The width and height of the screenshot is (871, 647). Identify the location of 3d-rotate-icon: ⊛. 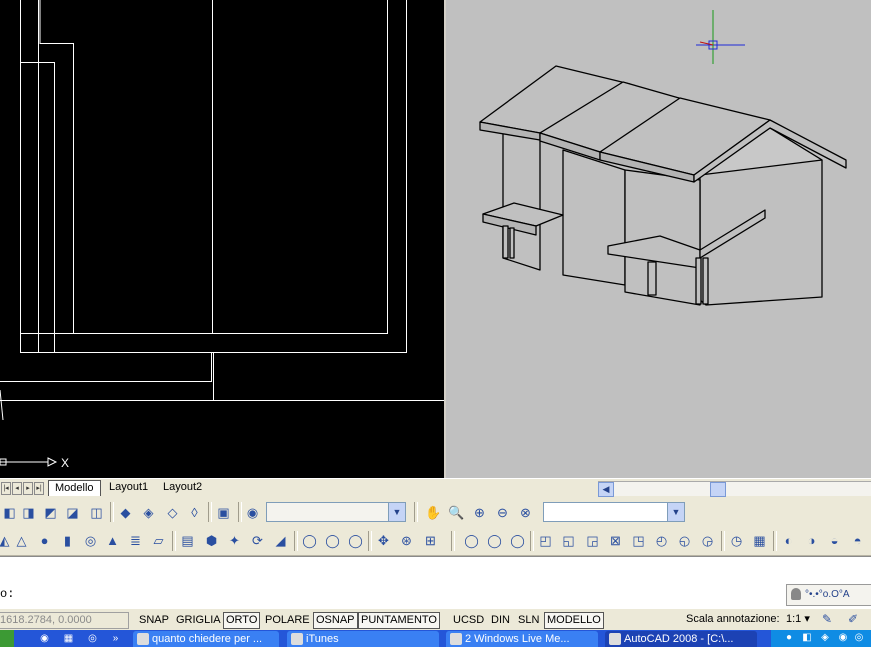
(406, 540).